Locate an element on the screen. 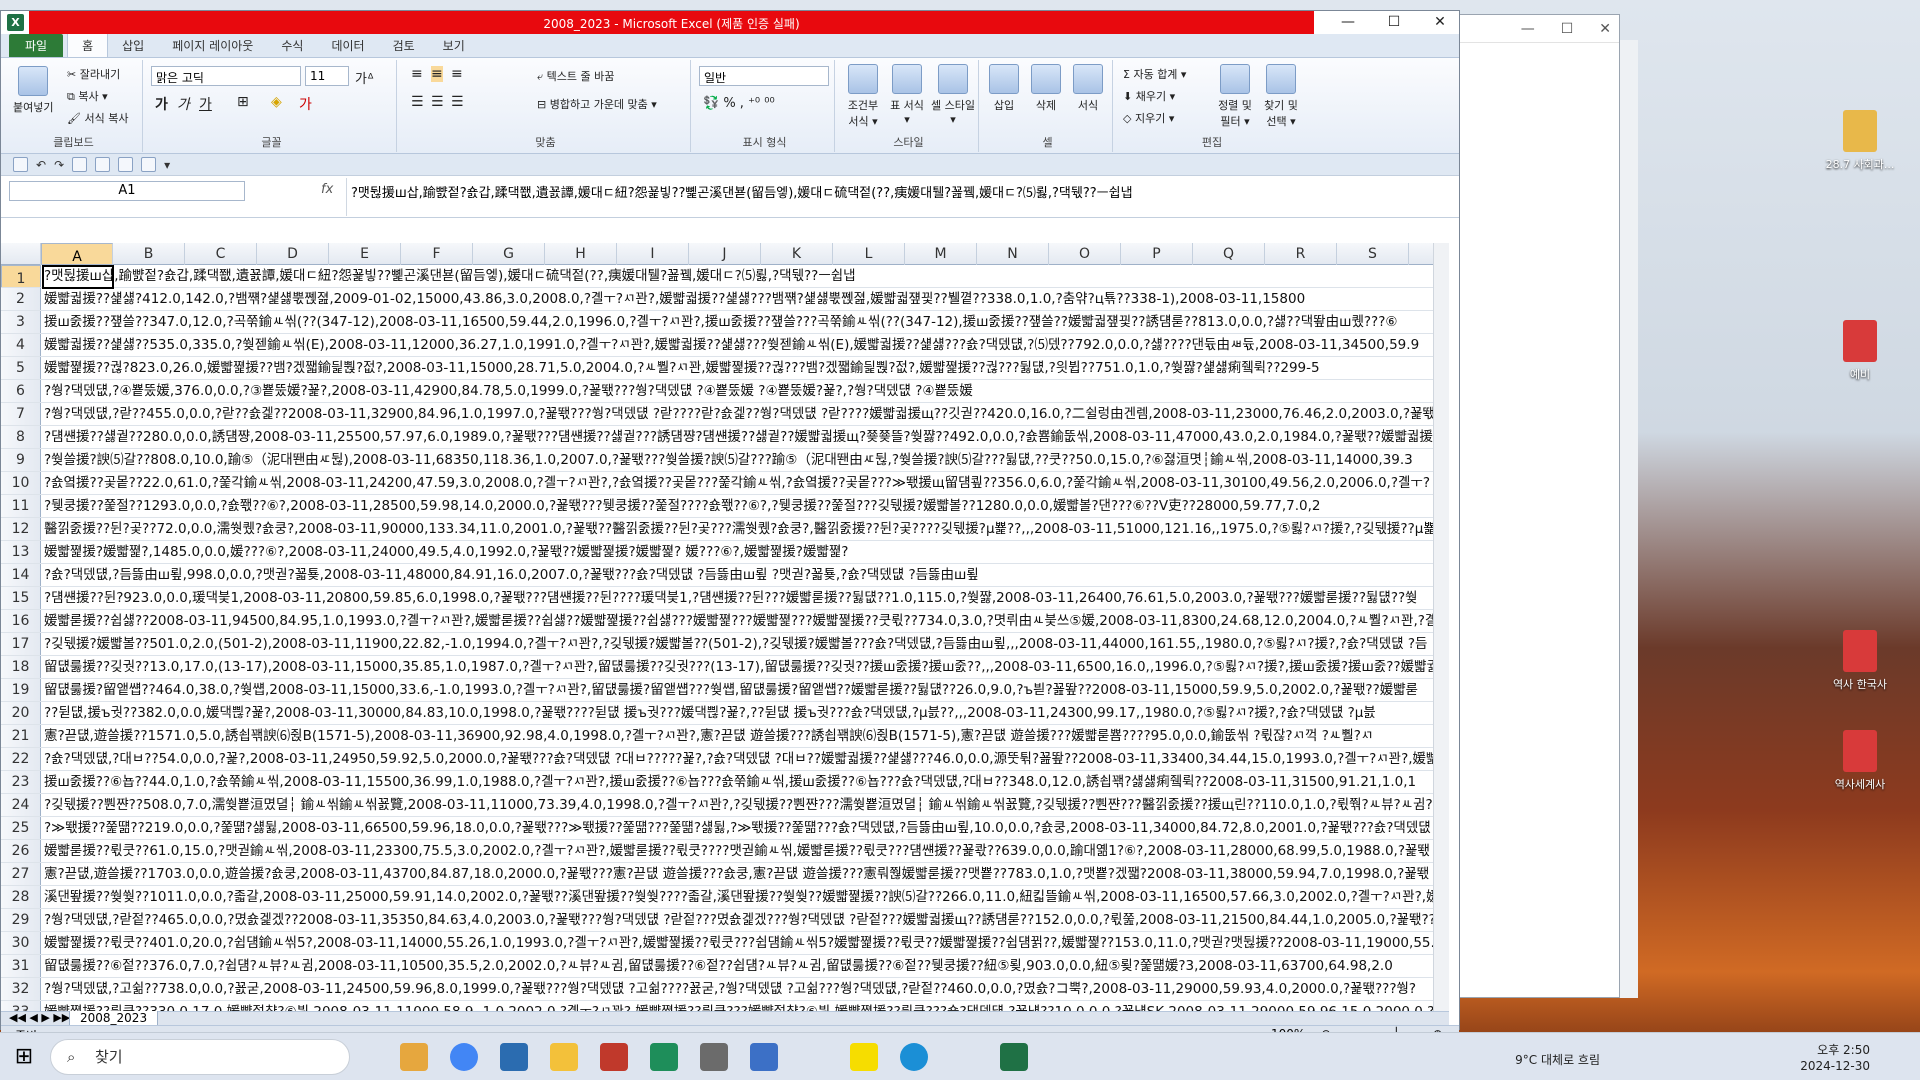 This screenshot has height=1080, width=1920. insert-cells-button: 삽입 is located at coordinates (1004, 88).